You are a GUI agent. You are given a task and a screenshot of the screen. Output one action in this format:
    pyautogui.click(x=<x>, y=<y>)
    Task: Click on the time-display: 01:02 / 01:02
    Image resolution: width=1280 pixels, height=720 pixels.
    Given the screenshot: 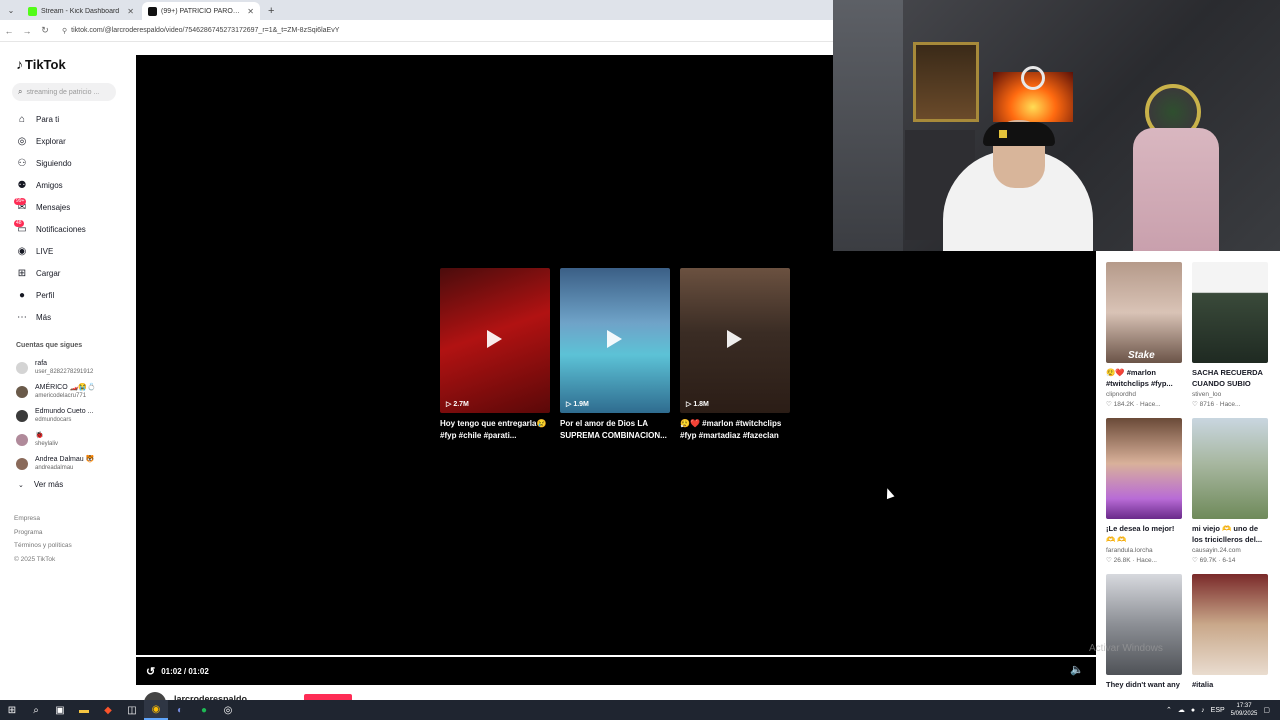 What is the action you would take?
    pyautogui.click(x=185, y=671)
    